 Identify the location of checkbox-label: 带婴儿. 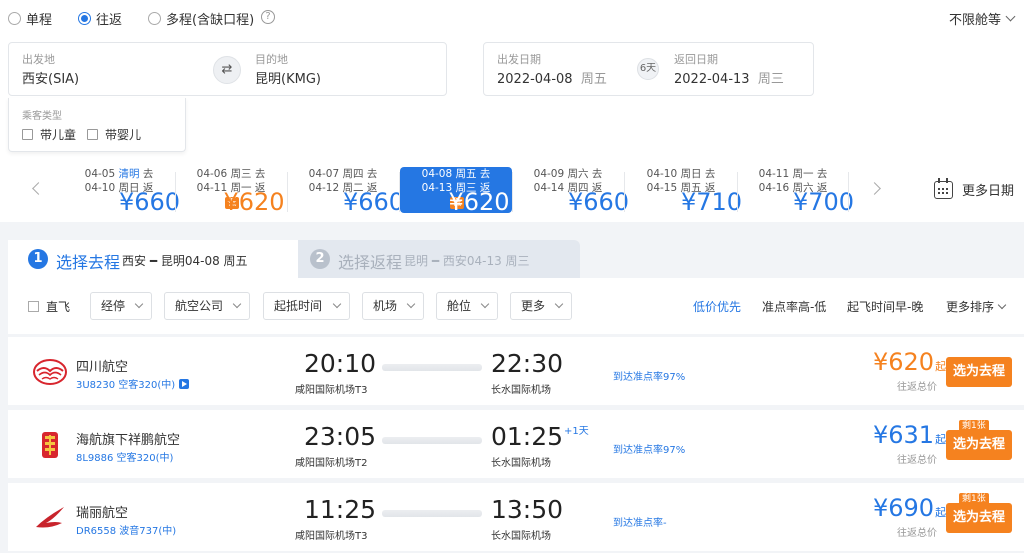
(123, 135).